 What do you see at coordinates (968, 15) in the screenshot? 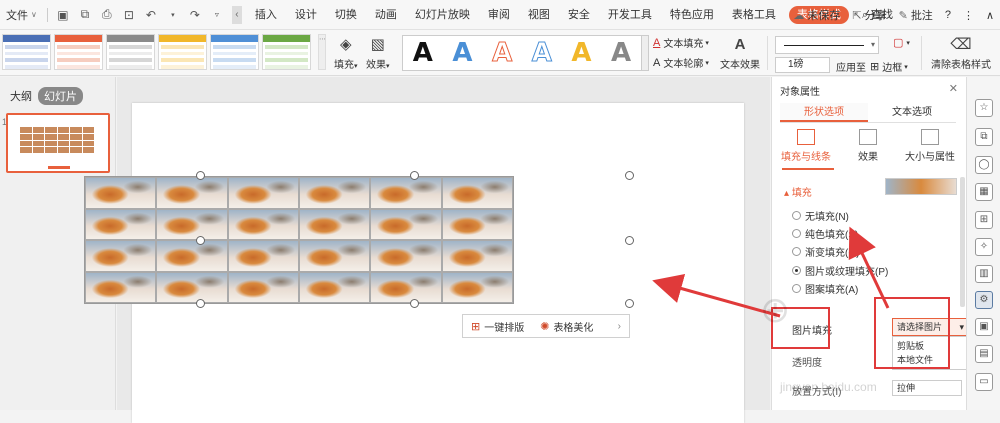
I see `more-icon: ⋮` at bounding box center [968, 15].